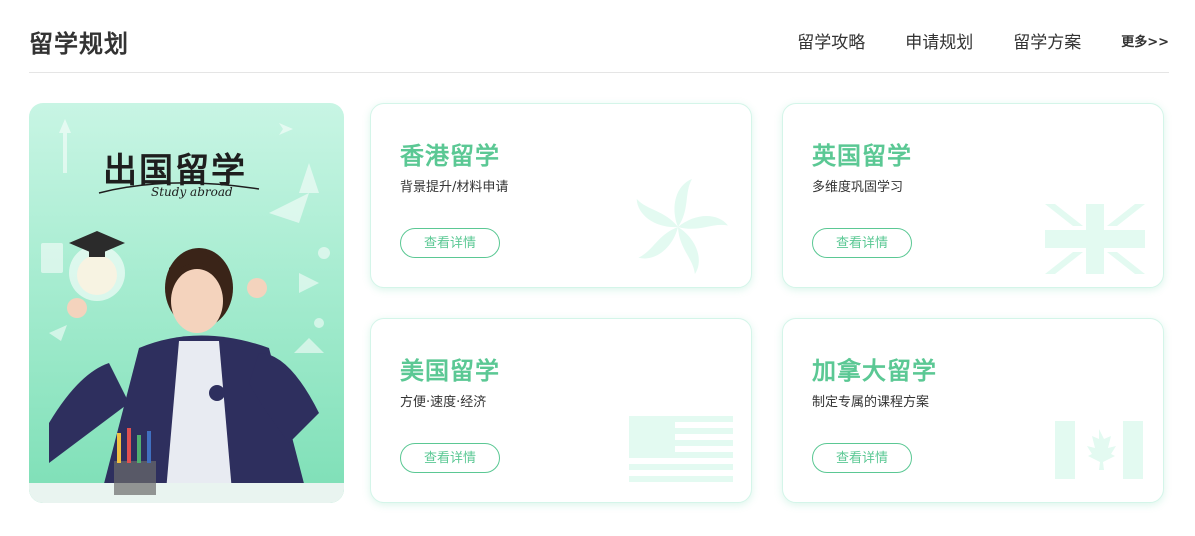 This screenshot has height=536, width=1195. I want to click on nav-link-application-planning: 申请规划, so click(939, 40).